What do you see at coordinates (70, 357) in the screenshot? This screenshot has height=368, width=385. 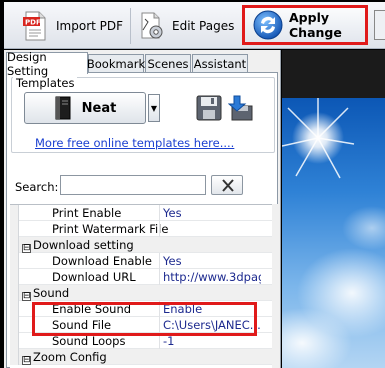 I see `category-label: Zoom Config` at bounding box center [70, 357].